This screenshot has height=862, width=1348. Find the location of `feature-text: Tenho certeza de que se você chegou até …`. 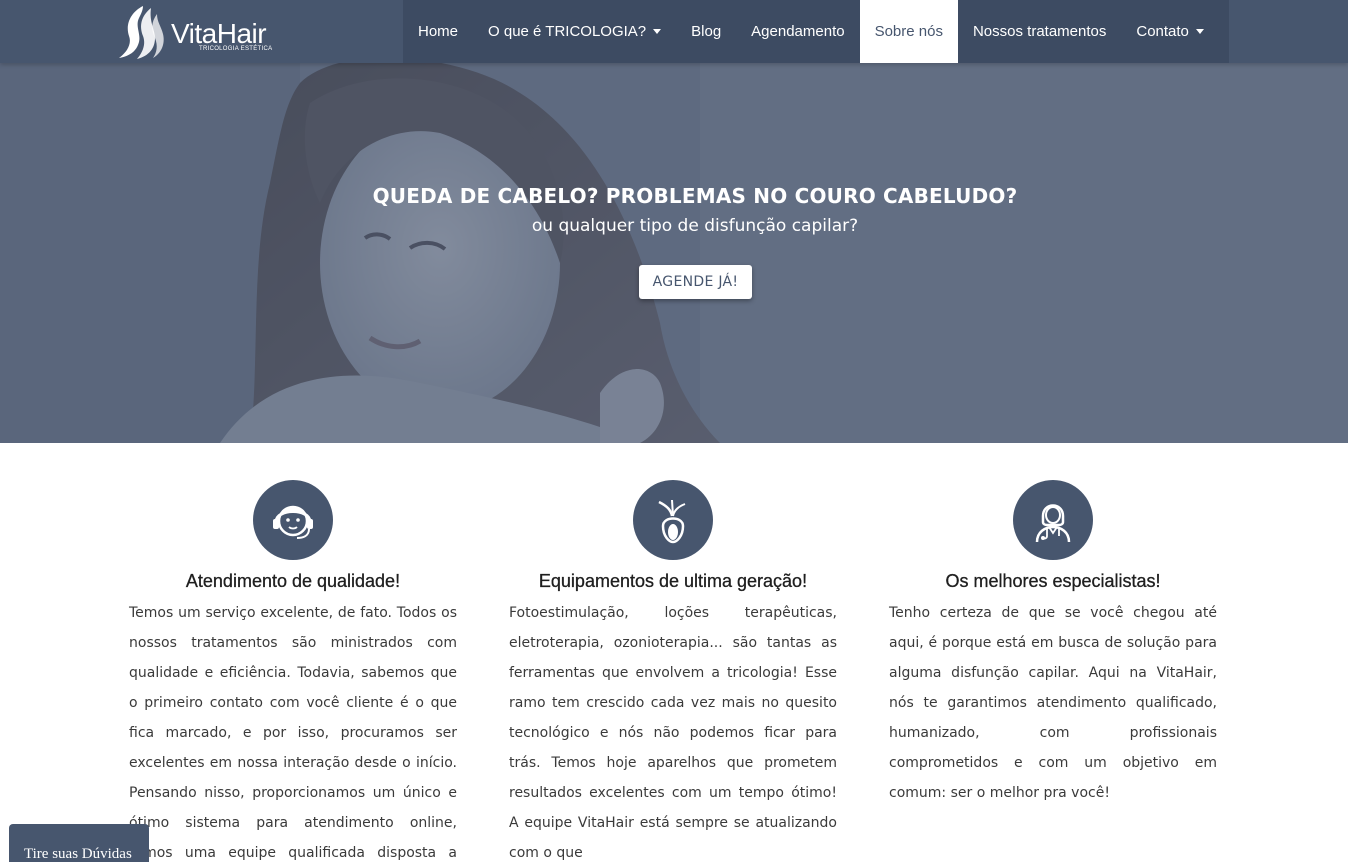

feature-text: Tenho certeza de que se você chegou até … is located at coordinates (1053, 703).